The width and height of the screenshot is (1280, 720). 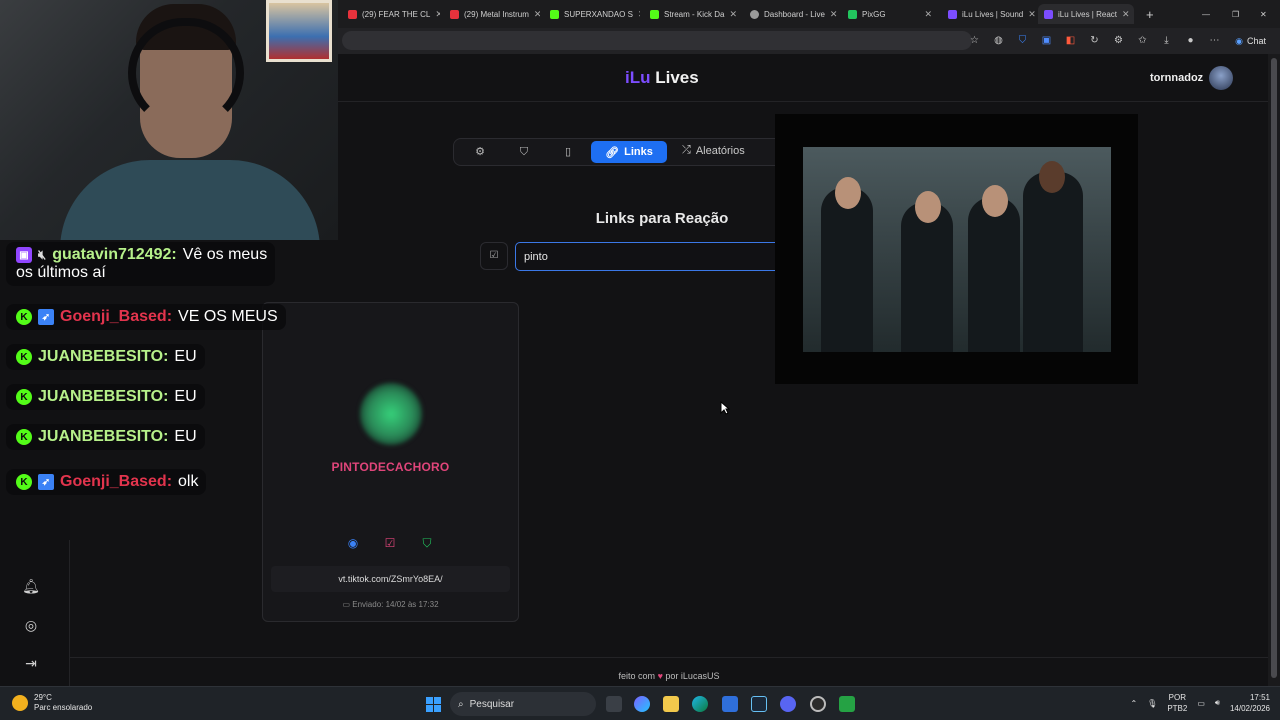 I want to click on browser-tab: SUPERXANDAO S✕, so click(x=592, y=14).